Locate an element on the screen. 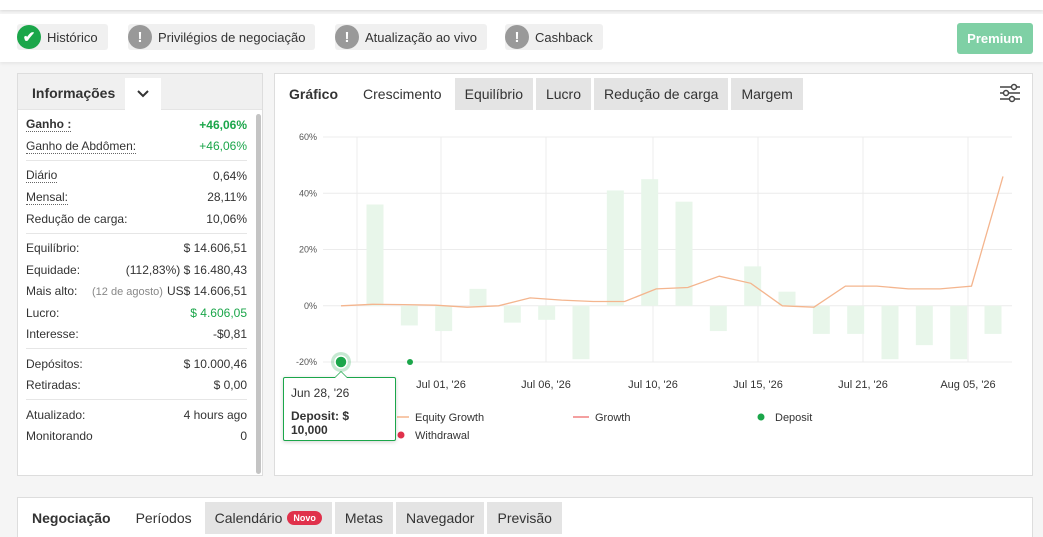 This screenshot has height=537, width=1043. label: Mensal: is located at coordinates (47, 197).